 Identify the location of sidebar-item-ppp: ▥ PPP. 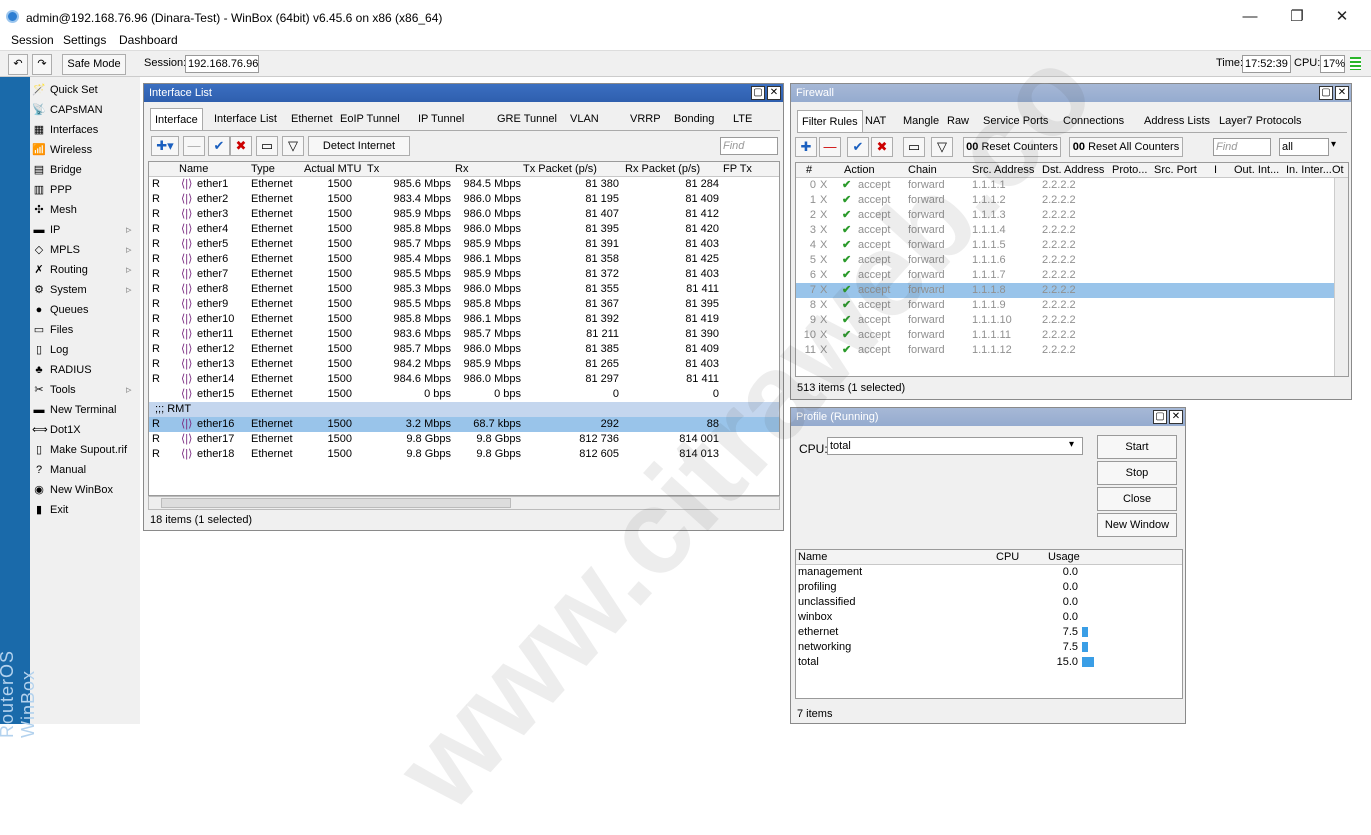
(85, 190).